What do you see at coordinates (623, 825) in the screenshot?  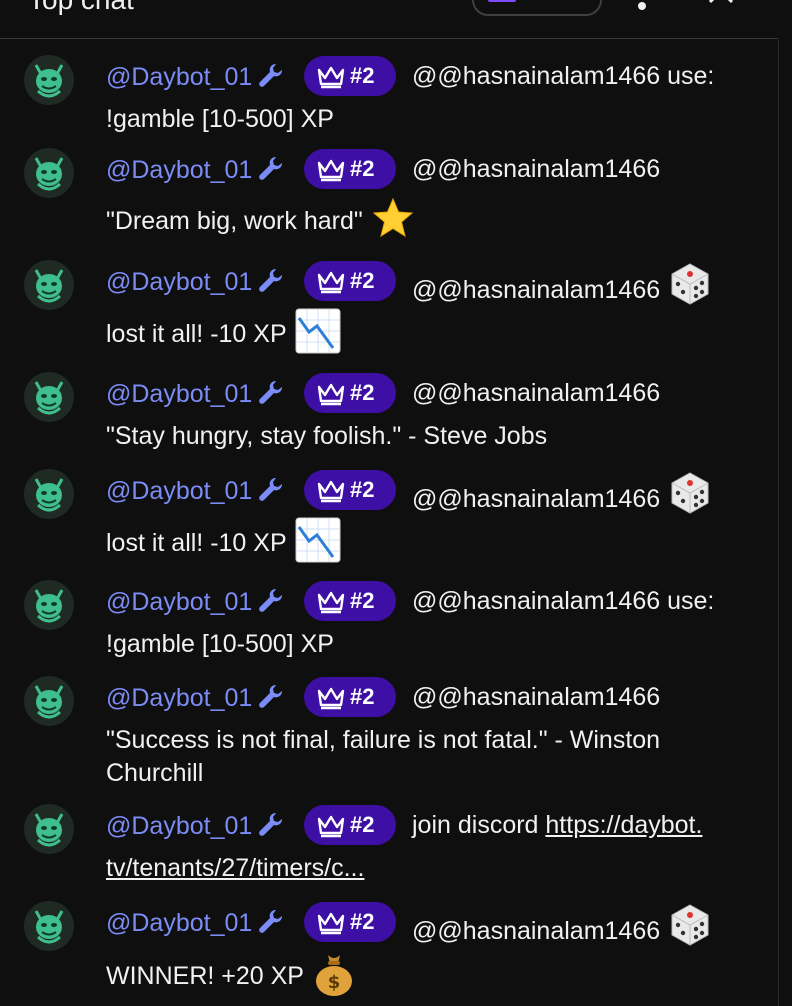 I see `discord-link: https://daybot.` at bounding box center [623, 825].